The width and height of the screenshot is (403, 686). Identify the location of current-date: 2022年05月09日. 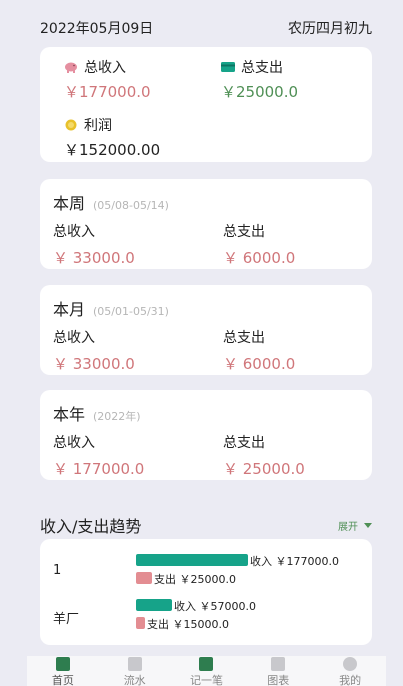
(97, 29).